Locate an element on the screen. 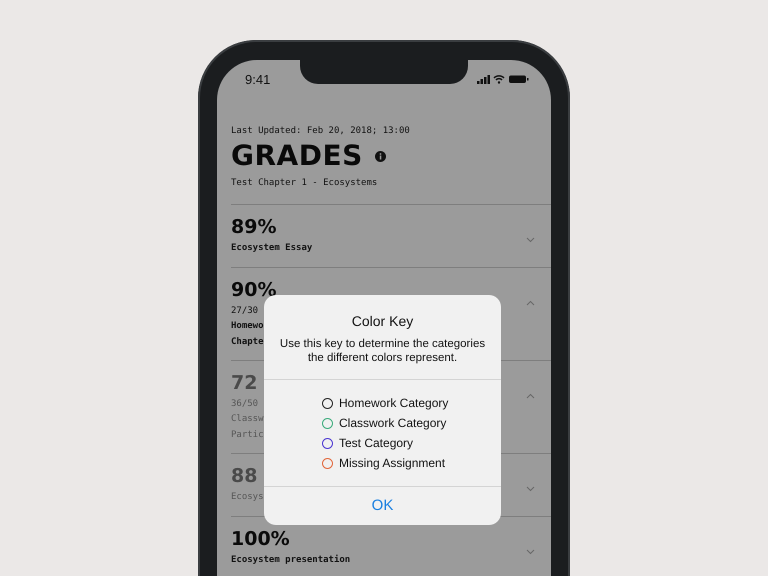 The image size is (768, 576). status-time: 9:41 is located at coordinates (257, 79).